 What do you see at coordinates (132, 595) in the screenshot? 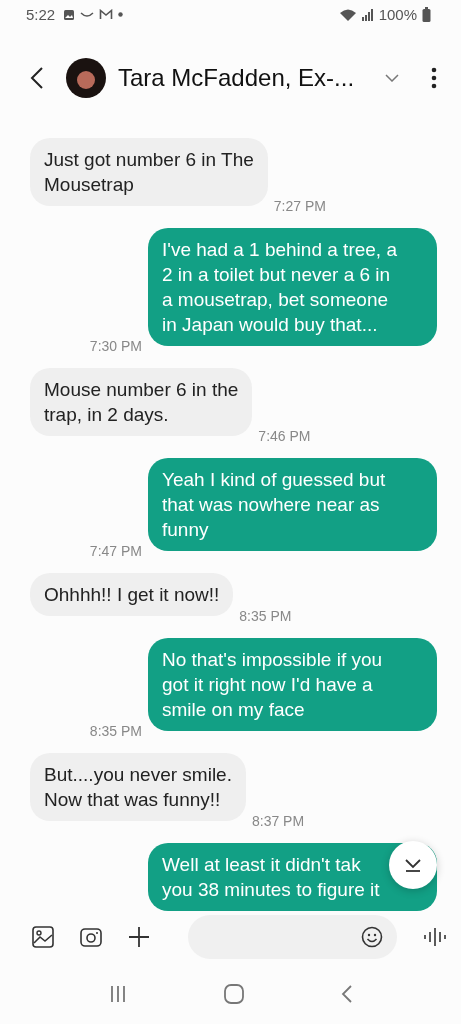
I see `received-message: Ohhhh!! I get it now!!` at bounding box center [132, 595].